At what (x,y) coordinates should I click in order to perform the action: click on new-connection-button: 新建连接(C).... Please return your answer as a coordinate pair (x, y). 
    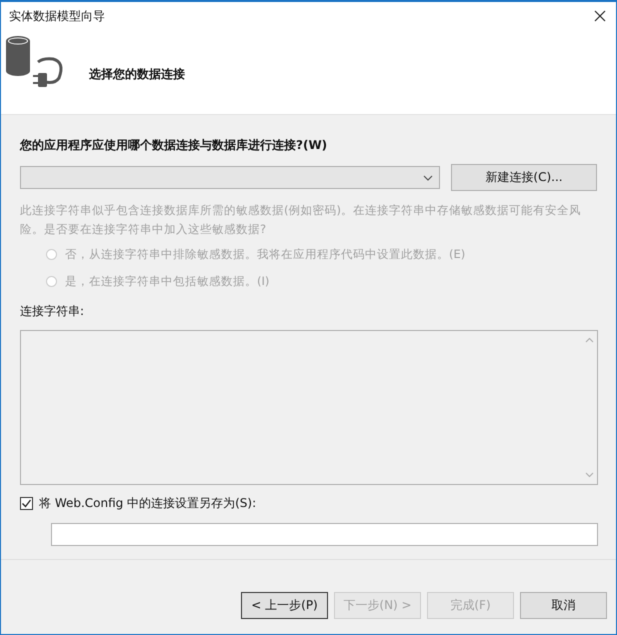
    Looking at the image, I should click on (524, 177).